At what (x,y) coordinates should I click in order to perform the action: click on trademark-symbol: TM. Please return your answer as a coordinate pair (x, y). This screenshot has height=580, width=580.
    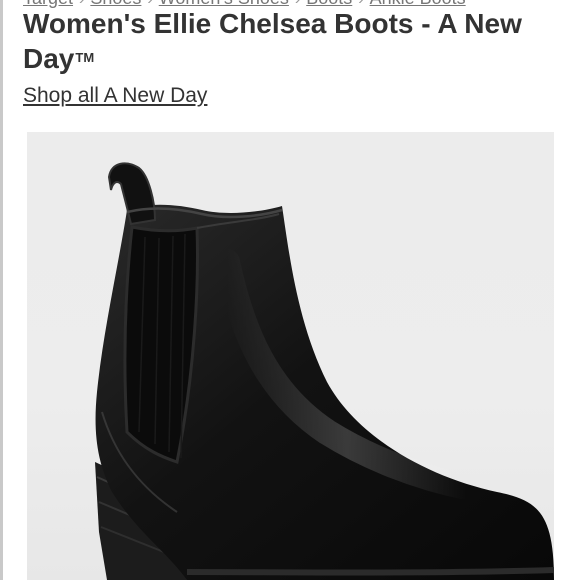
    Looking at the image, I should click on (85, 57).